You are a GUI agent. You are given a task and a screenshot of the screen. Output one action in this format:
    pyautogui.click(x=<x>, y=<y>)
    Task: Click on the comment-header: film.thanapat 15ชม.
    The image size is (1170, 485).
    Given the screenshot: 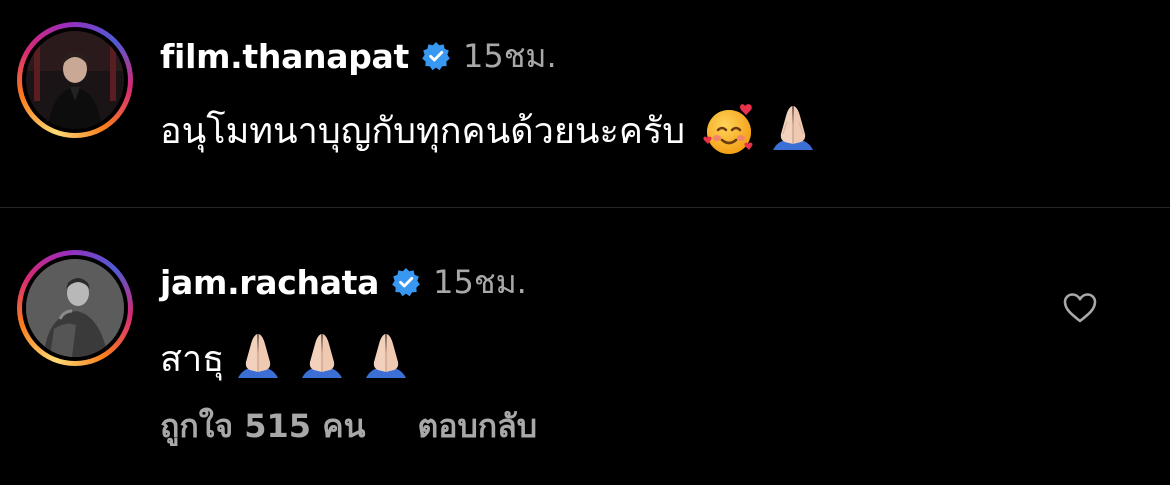 What is the action you would take?
    pyautogui.click(x=358, y=56)
    